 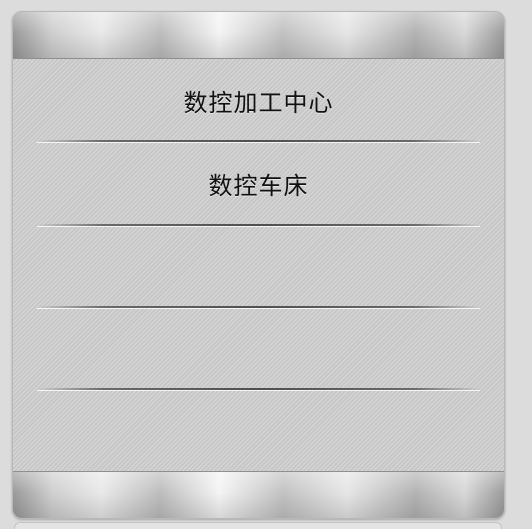 I want to click on panel-footer-bar, so click(x=258, y=494).